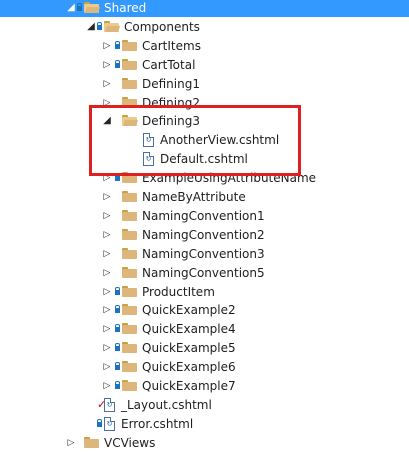 Image resolution: width=409 pixels, height=452 pixels. What do you see at coordinates (194, 197) in the screenshot?
I see `tree-item-label: NameByAttribute` at bounding box center [194, 197].